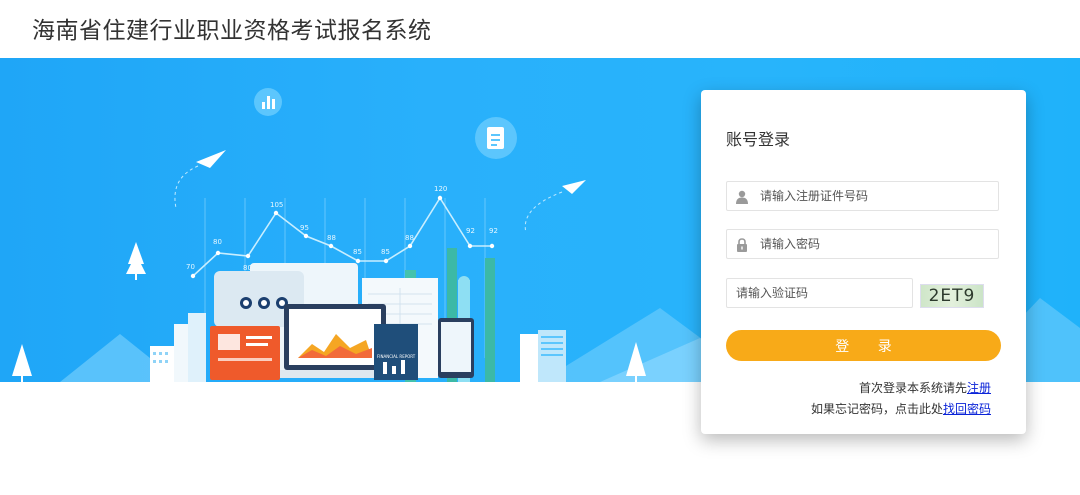 The height and width of the screenshot is (495, 1080). Describe the element at coordinates (863, 345) in the screenshot. I see `login-button: 登 录` at that location.